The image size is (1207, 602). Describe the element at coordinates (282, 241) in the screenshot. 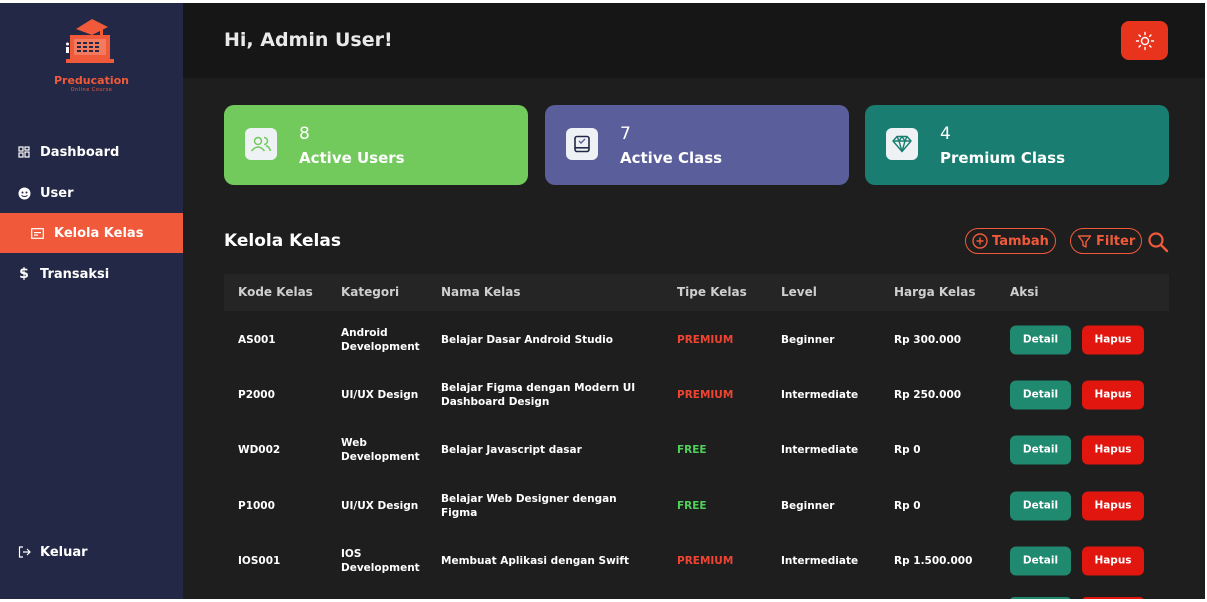

I see `section-title: Kelola Kelas` at that location.